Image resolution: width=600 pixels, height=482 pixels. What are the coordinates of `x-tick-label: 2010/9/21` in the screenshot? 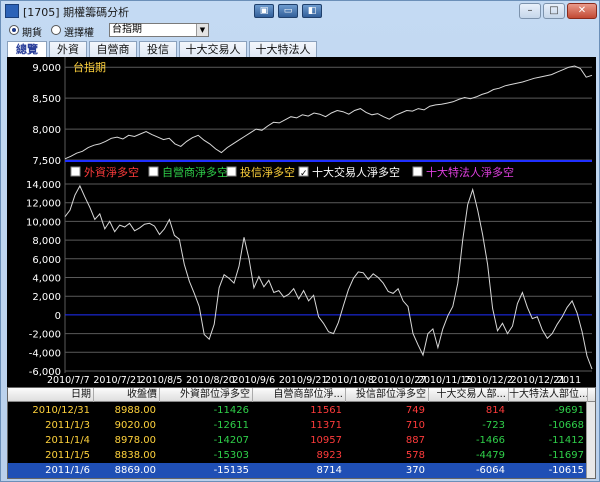 It's located at (303, 380).